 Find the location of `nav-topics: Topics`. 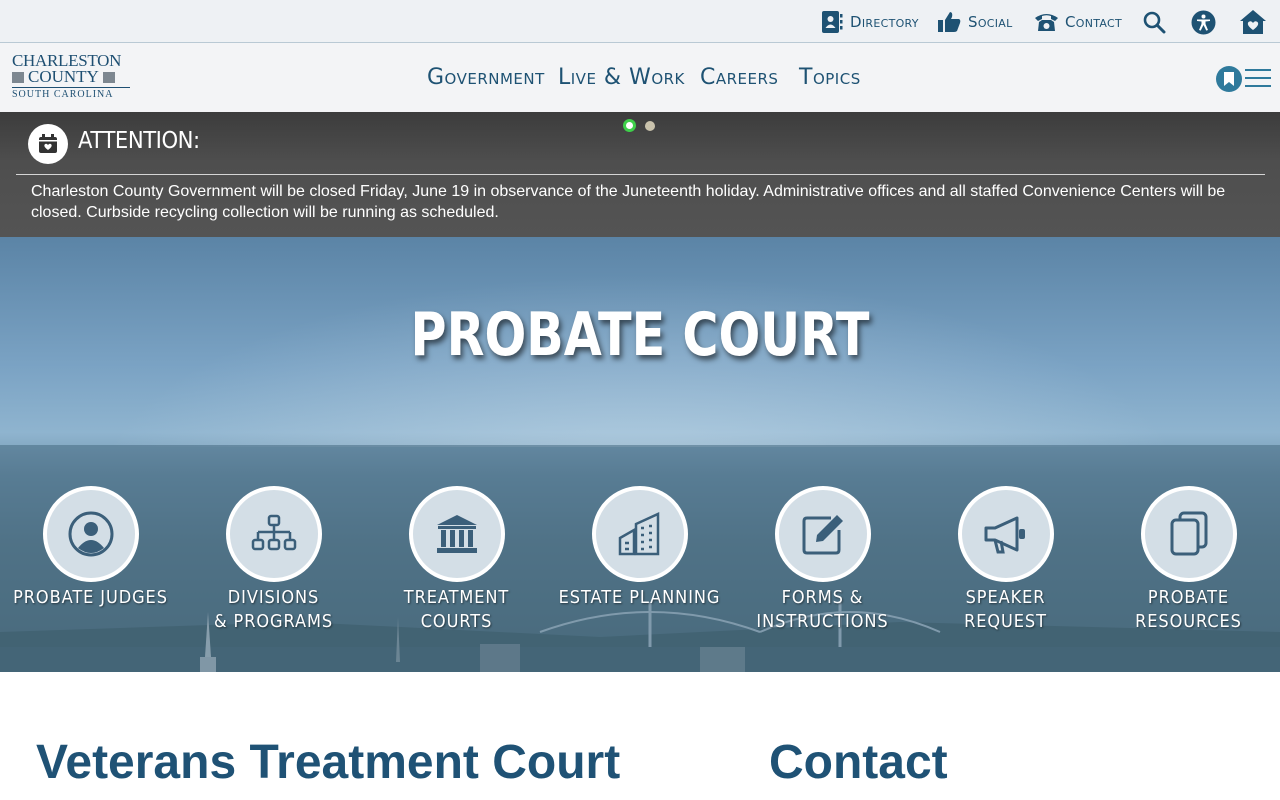

nav-topics: Topics is located at coordinates (830, 77).